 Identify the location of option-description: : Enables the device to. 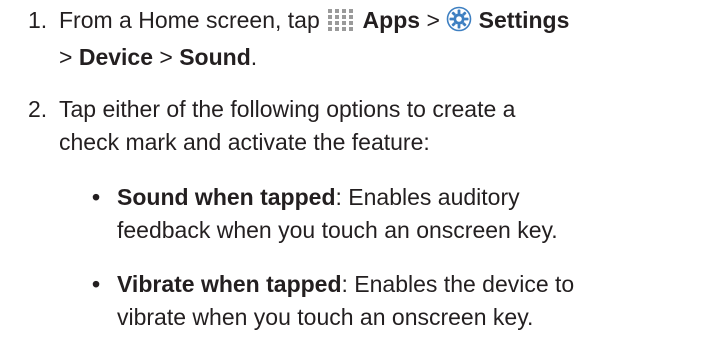
(458, 284).